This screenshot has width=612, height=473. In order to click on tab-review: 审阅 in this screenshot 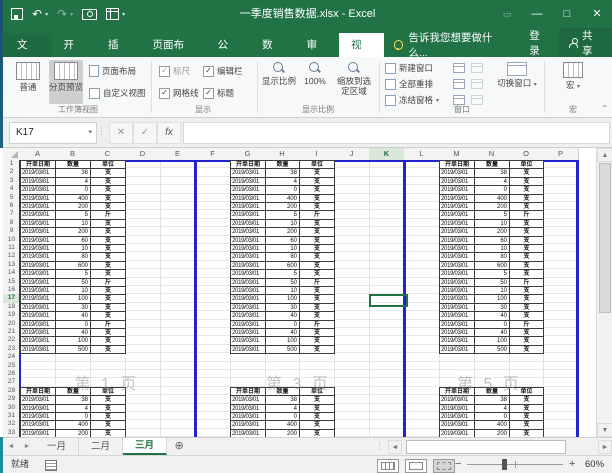, I will do `click(317, 54)`.